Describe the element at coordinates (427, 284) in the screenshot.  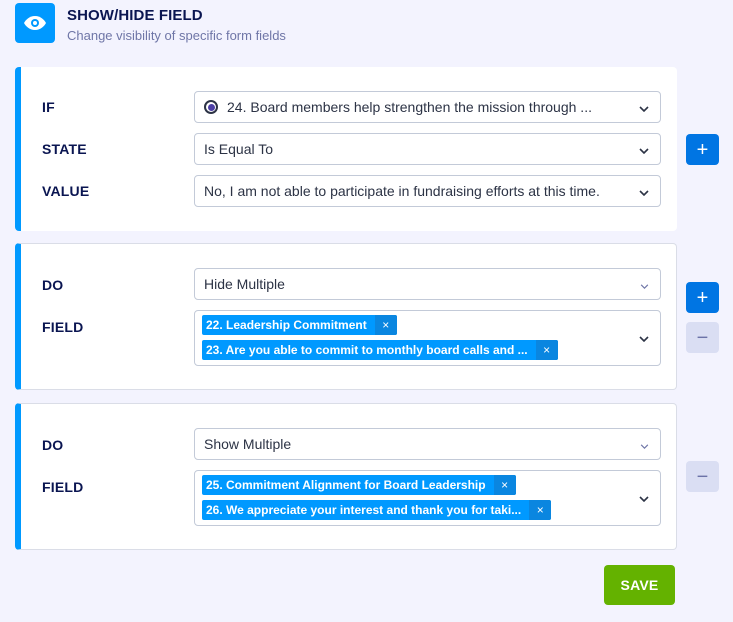
I see `do-select: Hide Multiple` at that location.